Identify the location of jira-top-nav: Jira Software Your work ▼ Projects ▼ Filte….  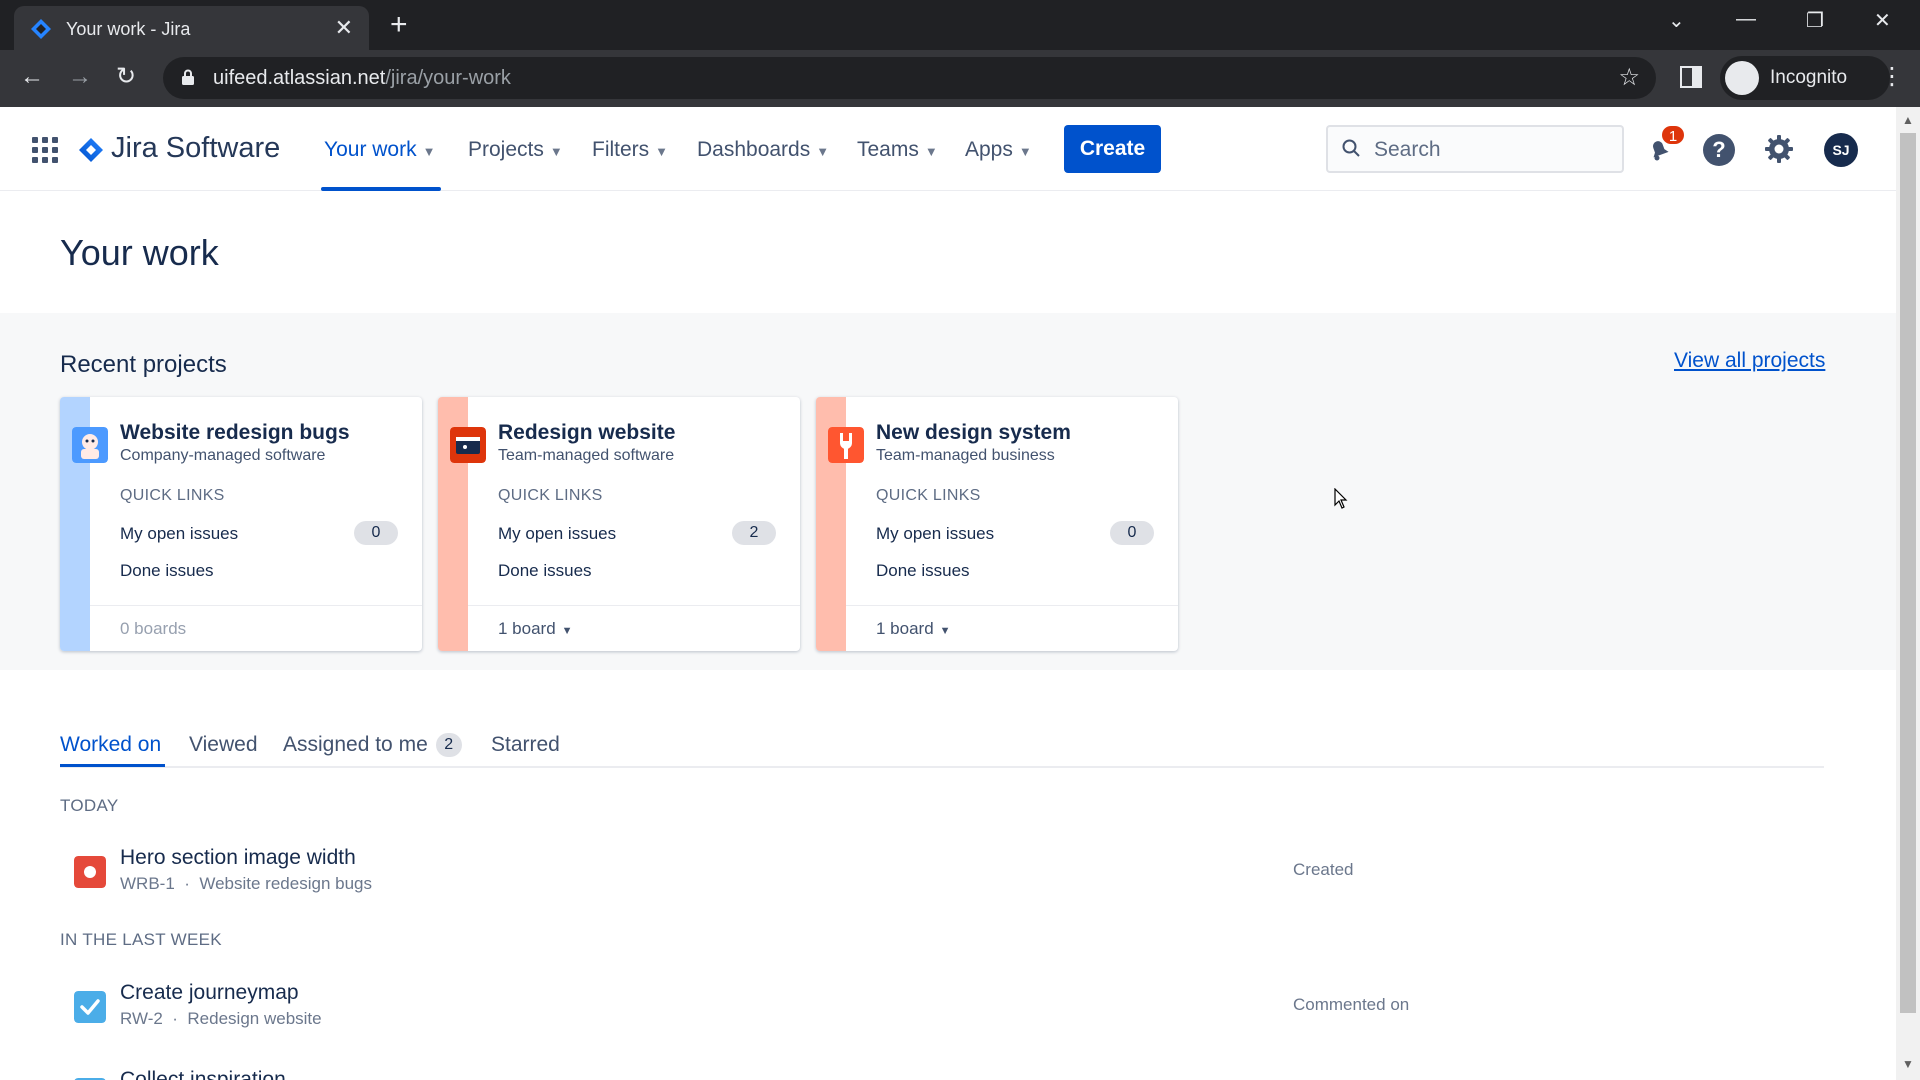
(948, 149).